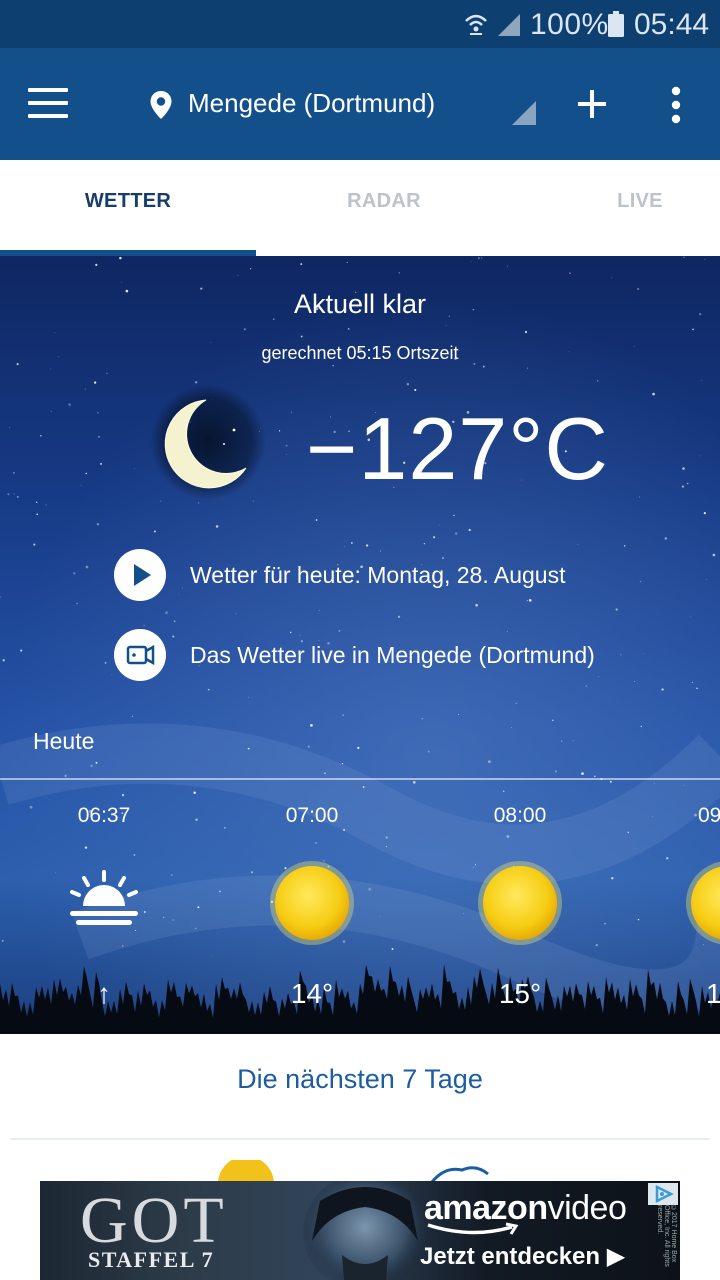  I want to click on video-camera-icon, so click(140, 655).